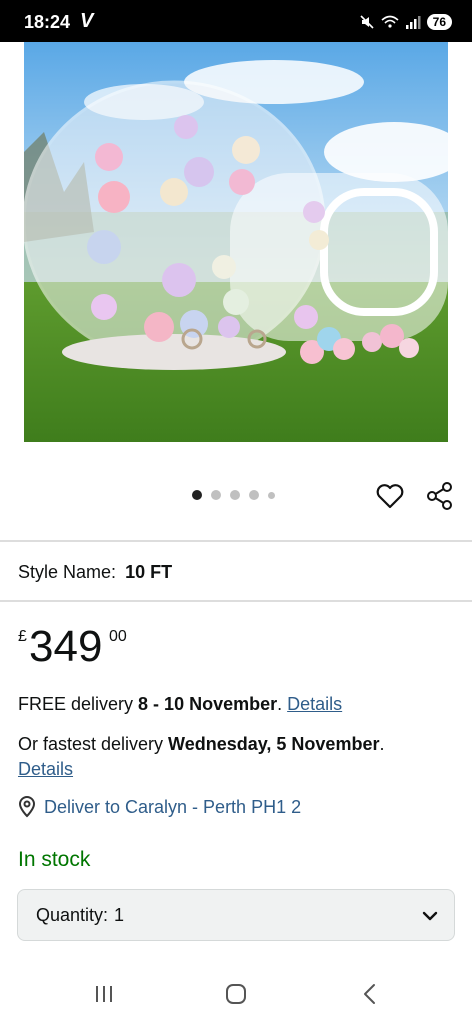 Image resolution: width=472 pixels, height=1024 pixels. I want to click on style-name-value: 10 FT, so click(149, 572).